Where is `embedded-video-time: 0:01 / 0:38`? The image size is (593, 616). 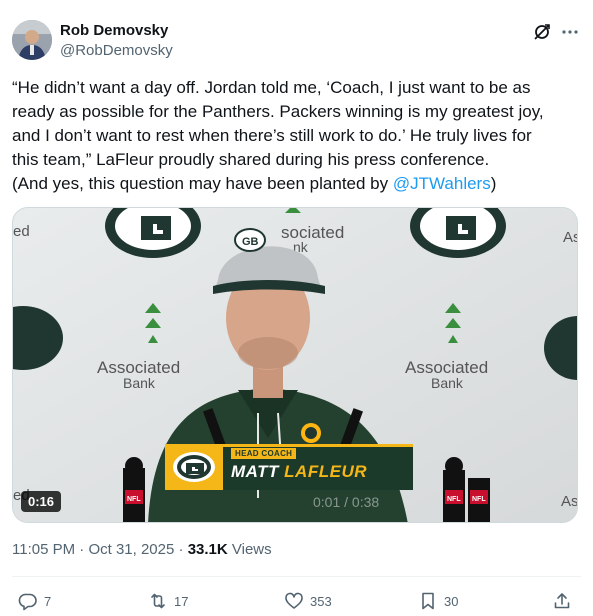 embedded-video-time: 0:01 / 0:38 is located at coordinates (346, 502).